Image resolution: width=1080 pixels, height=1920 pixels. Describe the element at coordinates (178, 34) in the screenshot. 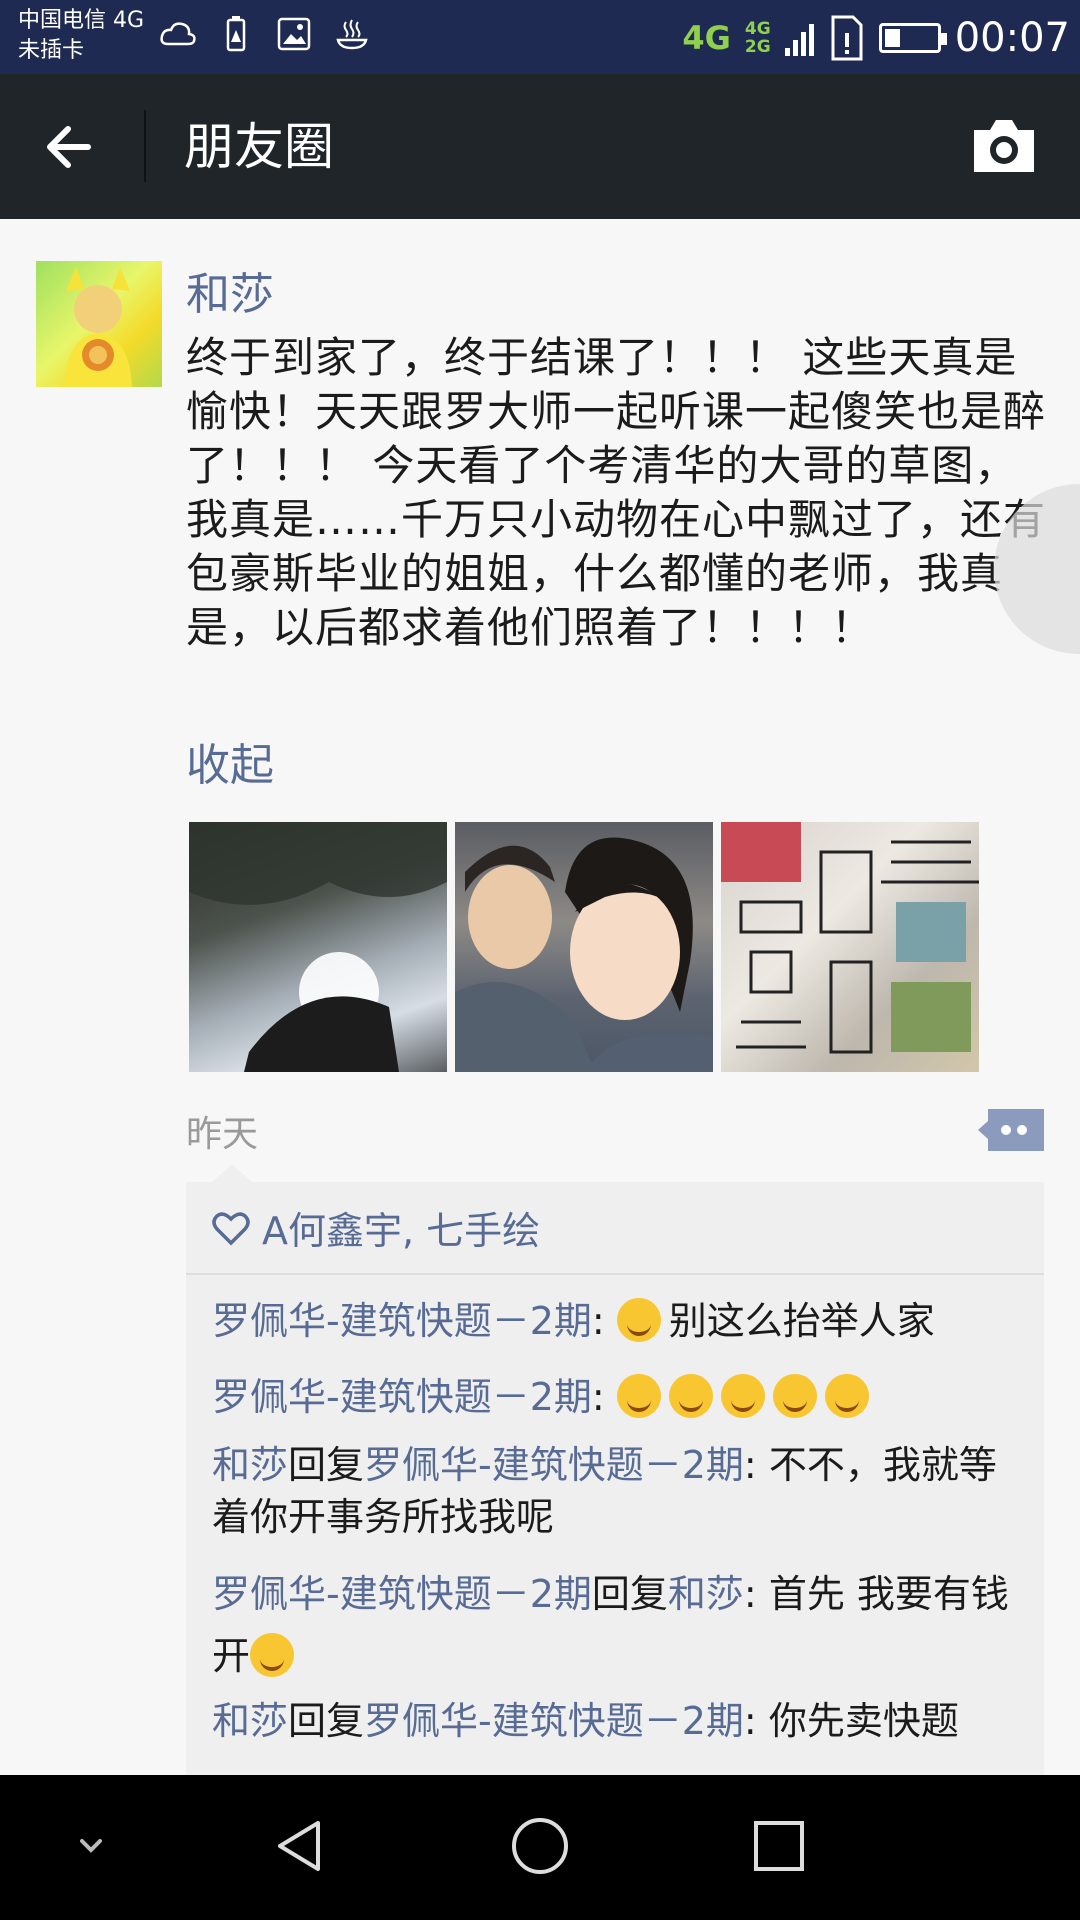

I see `cloud-icon` at that location.